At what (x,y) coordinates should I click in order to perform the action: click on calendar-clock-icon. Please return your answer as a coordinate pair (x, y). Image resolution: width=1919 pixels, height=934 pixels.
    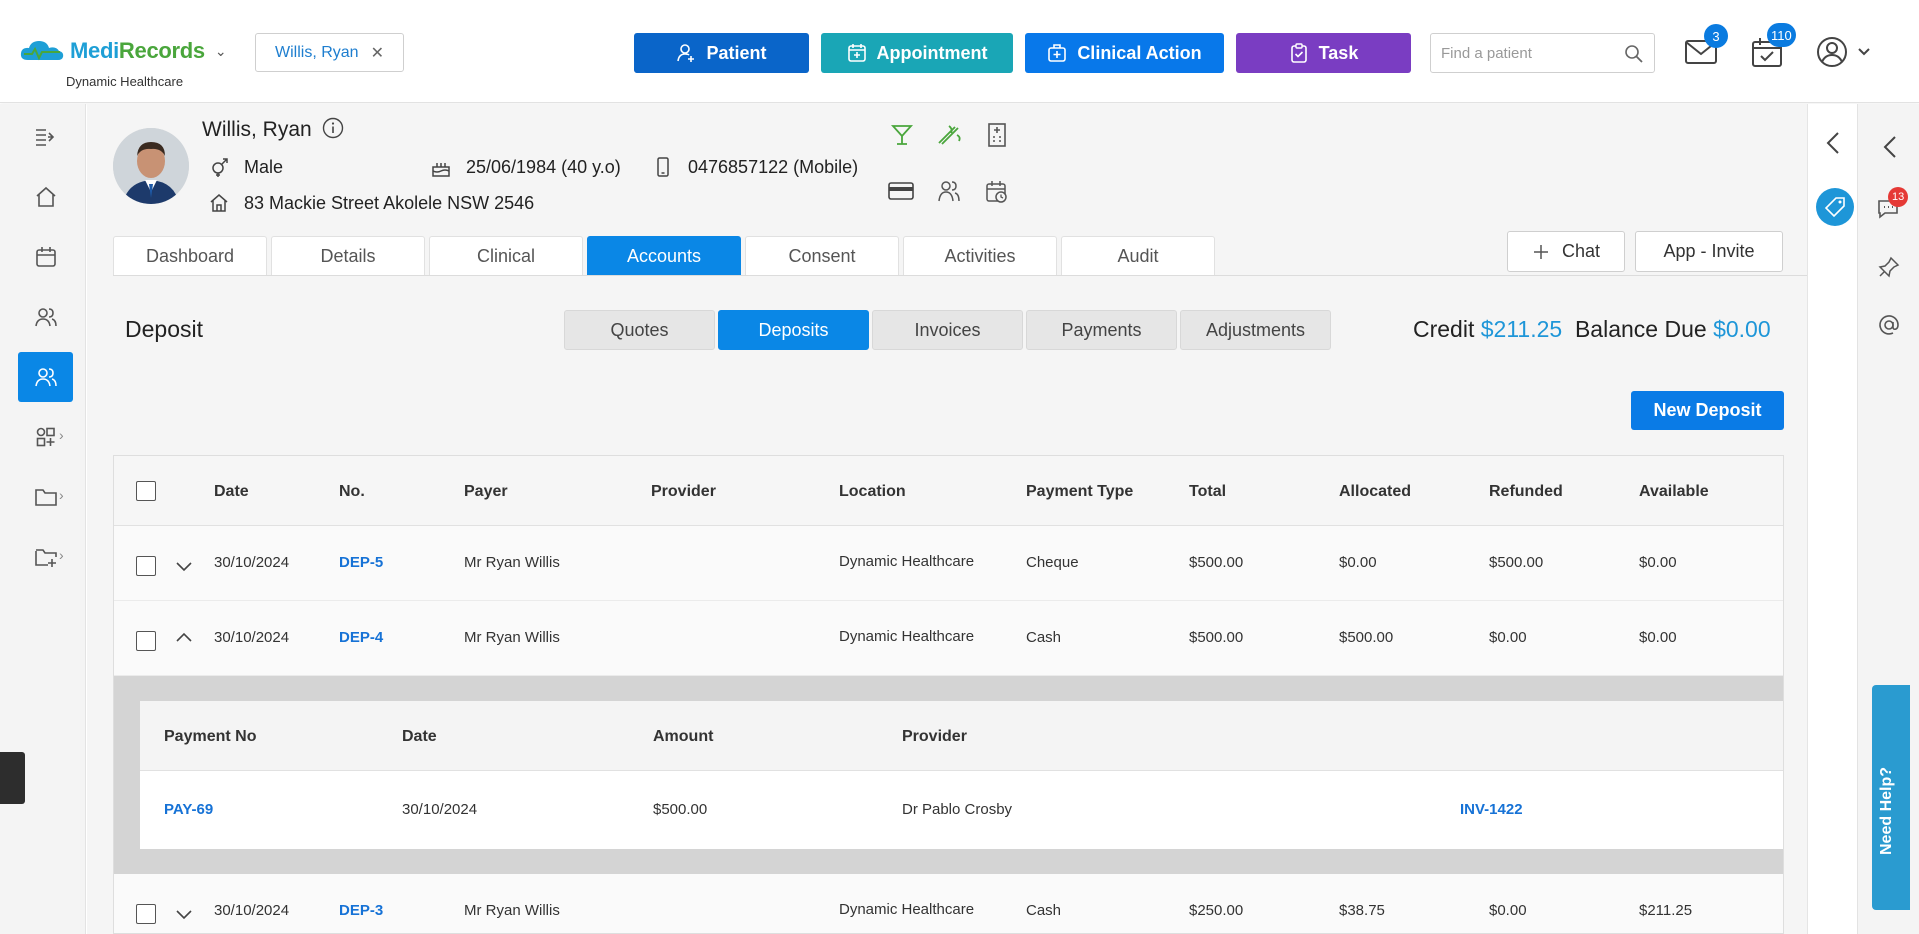
    Looking at the image, I should click on (997, 192).